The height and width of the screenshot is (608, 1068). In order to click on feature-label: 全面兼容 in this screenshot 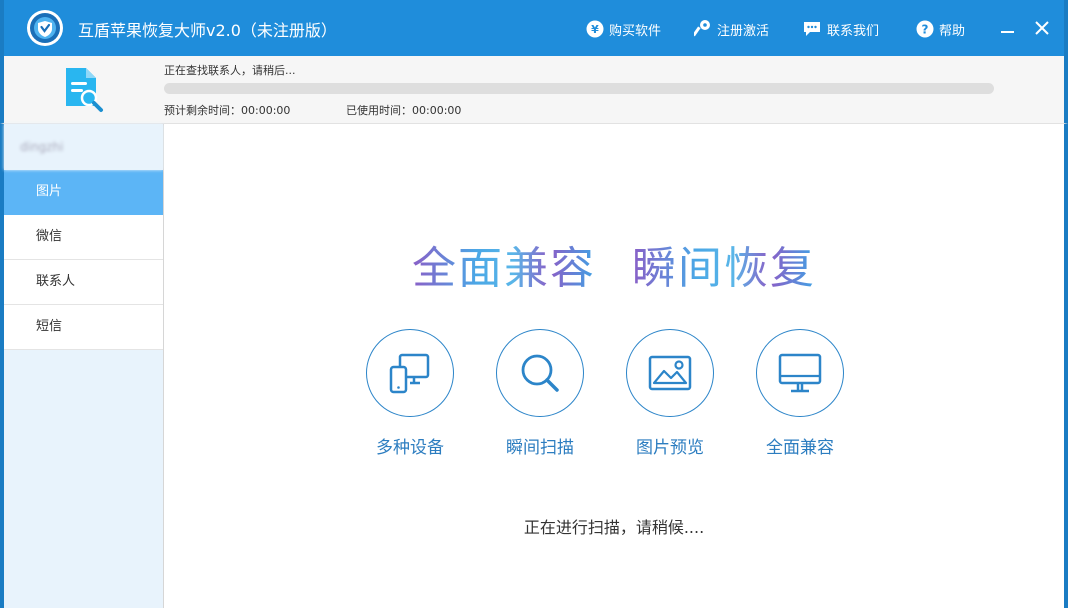, I will do `click(800, 448)`.